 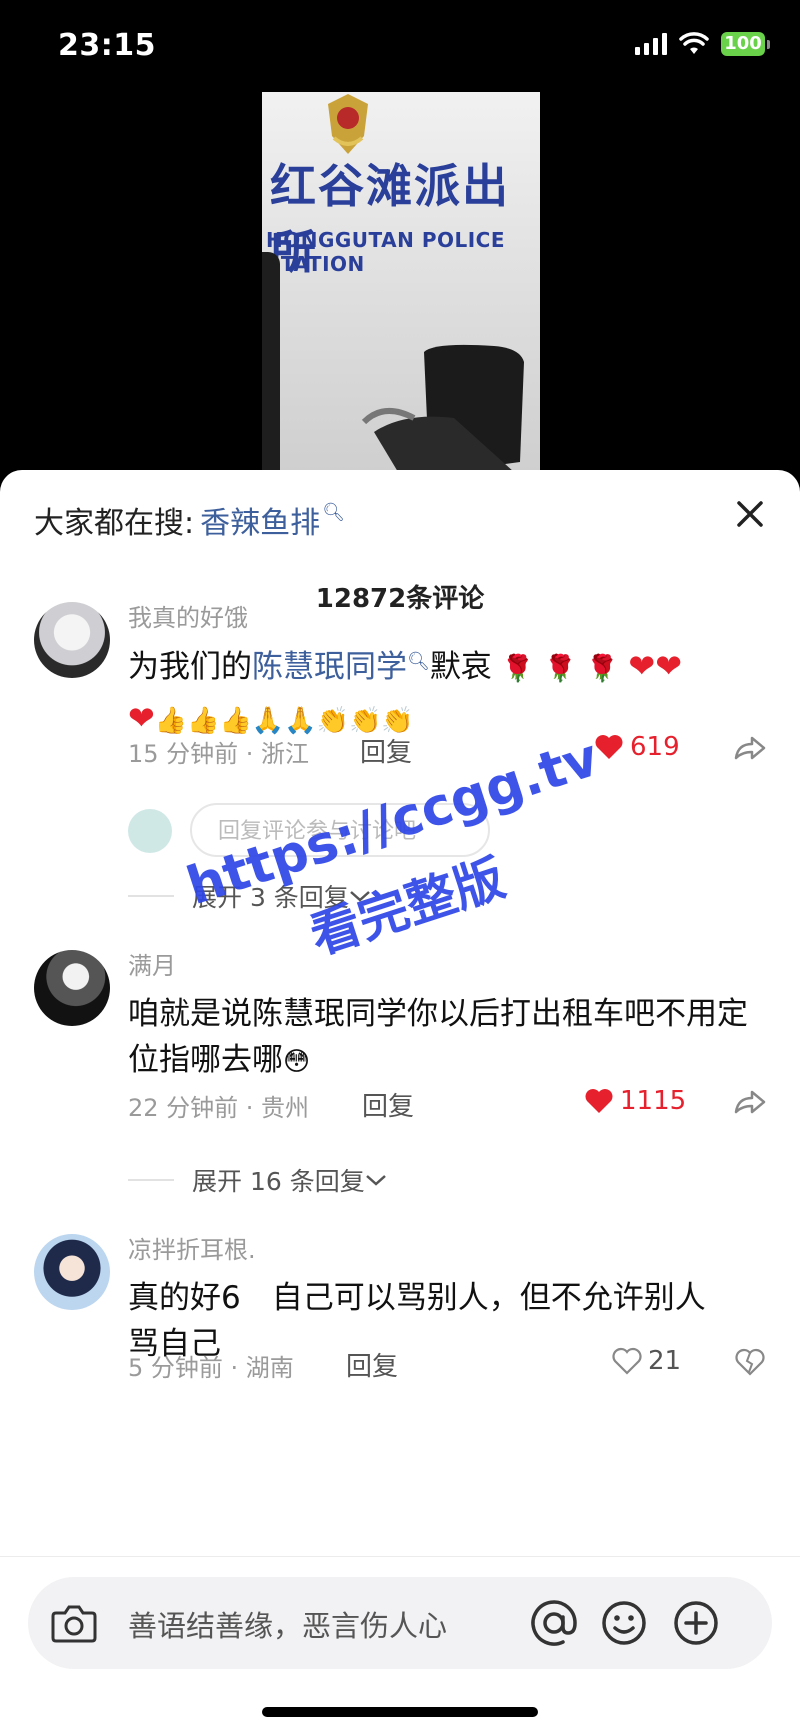 What do you see at coordinates (624, 1623) in the screenshot?
I see `emoji-icon` at bounding box center [624, 1623].